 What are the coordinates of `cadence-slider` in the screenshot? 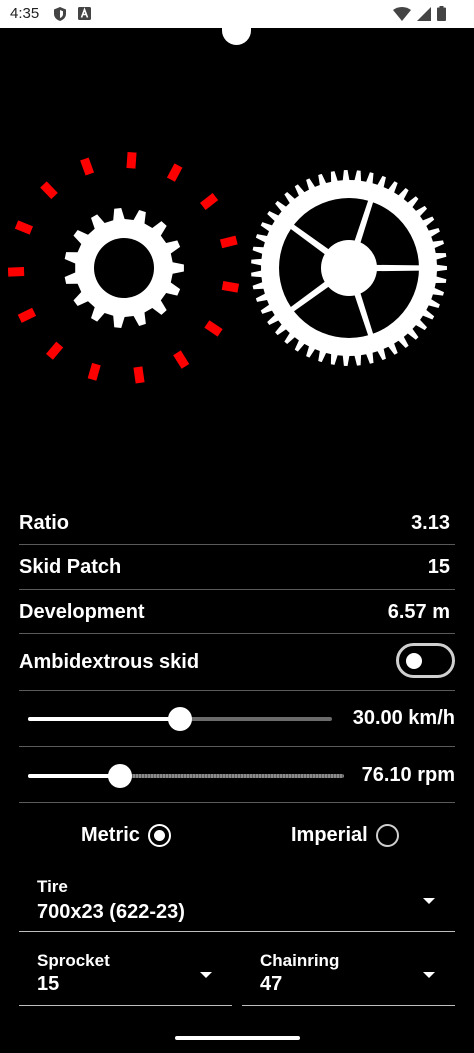 It's located at (186, 776).